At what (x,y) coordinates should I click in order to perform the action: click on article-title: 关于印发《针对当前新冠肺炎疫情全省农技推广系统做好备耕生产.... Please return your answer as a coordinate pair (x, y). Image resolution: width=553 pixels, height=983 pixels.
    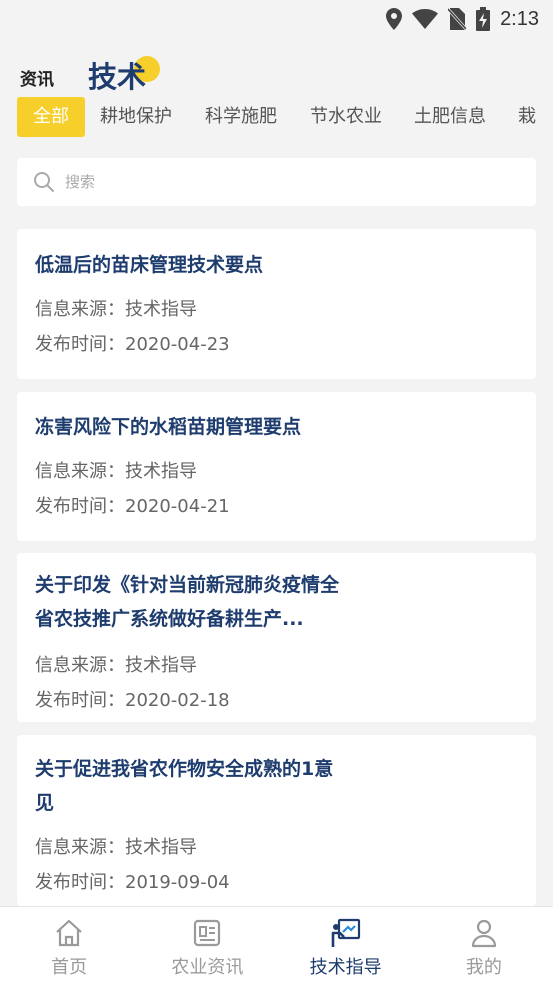
    Looking at the image, I should click on (187, 602).